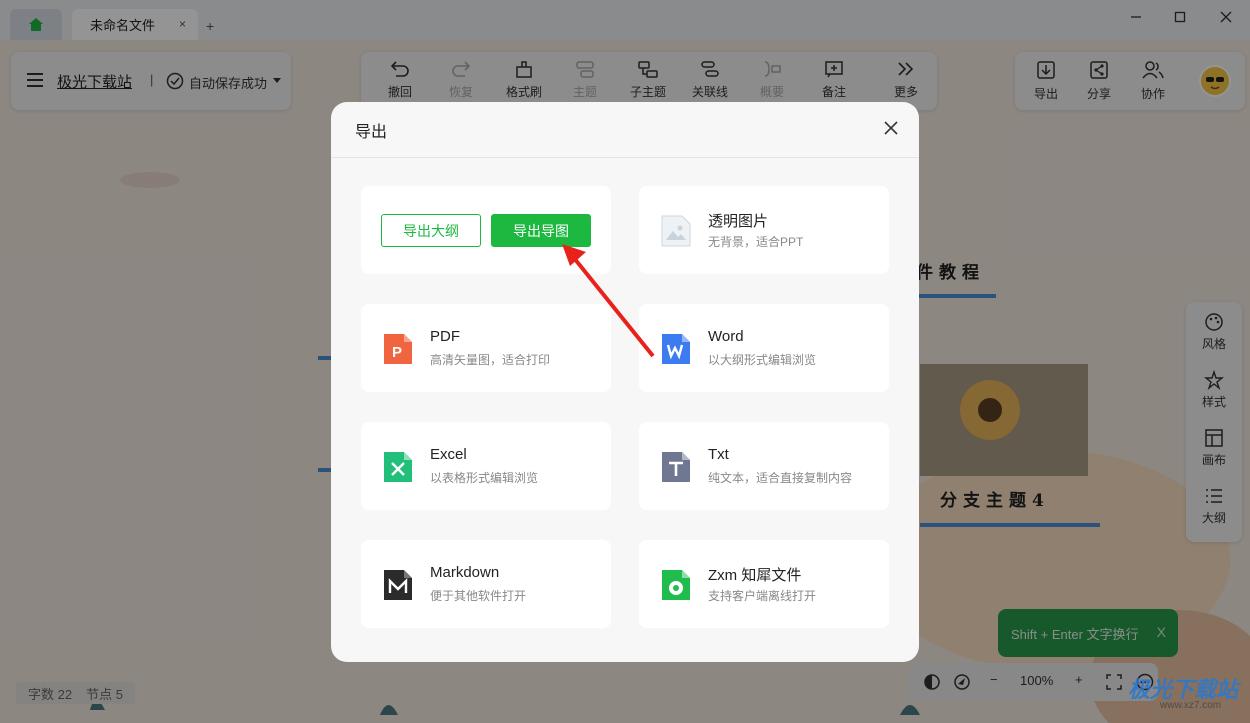 The image size is (1250, 723). What do you see at coordinates (608, 301) in the screenshot?
I see `annotation-arrow` at bounding box center [608, 301].